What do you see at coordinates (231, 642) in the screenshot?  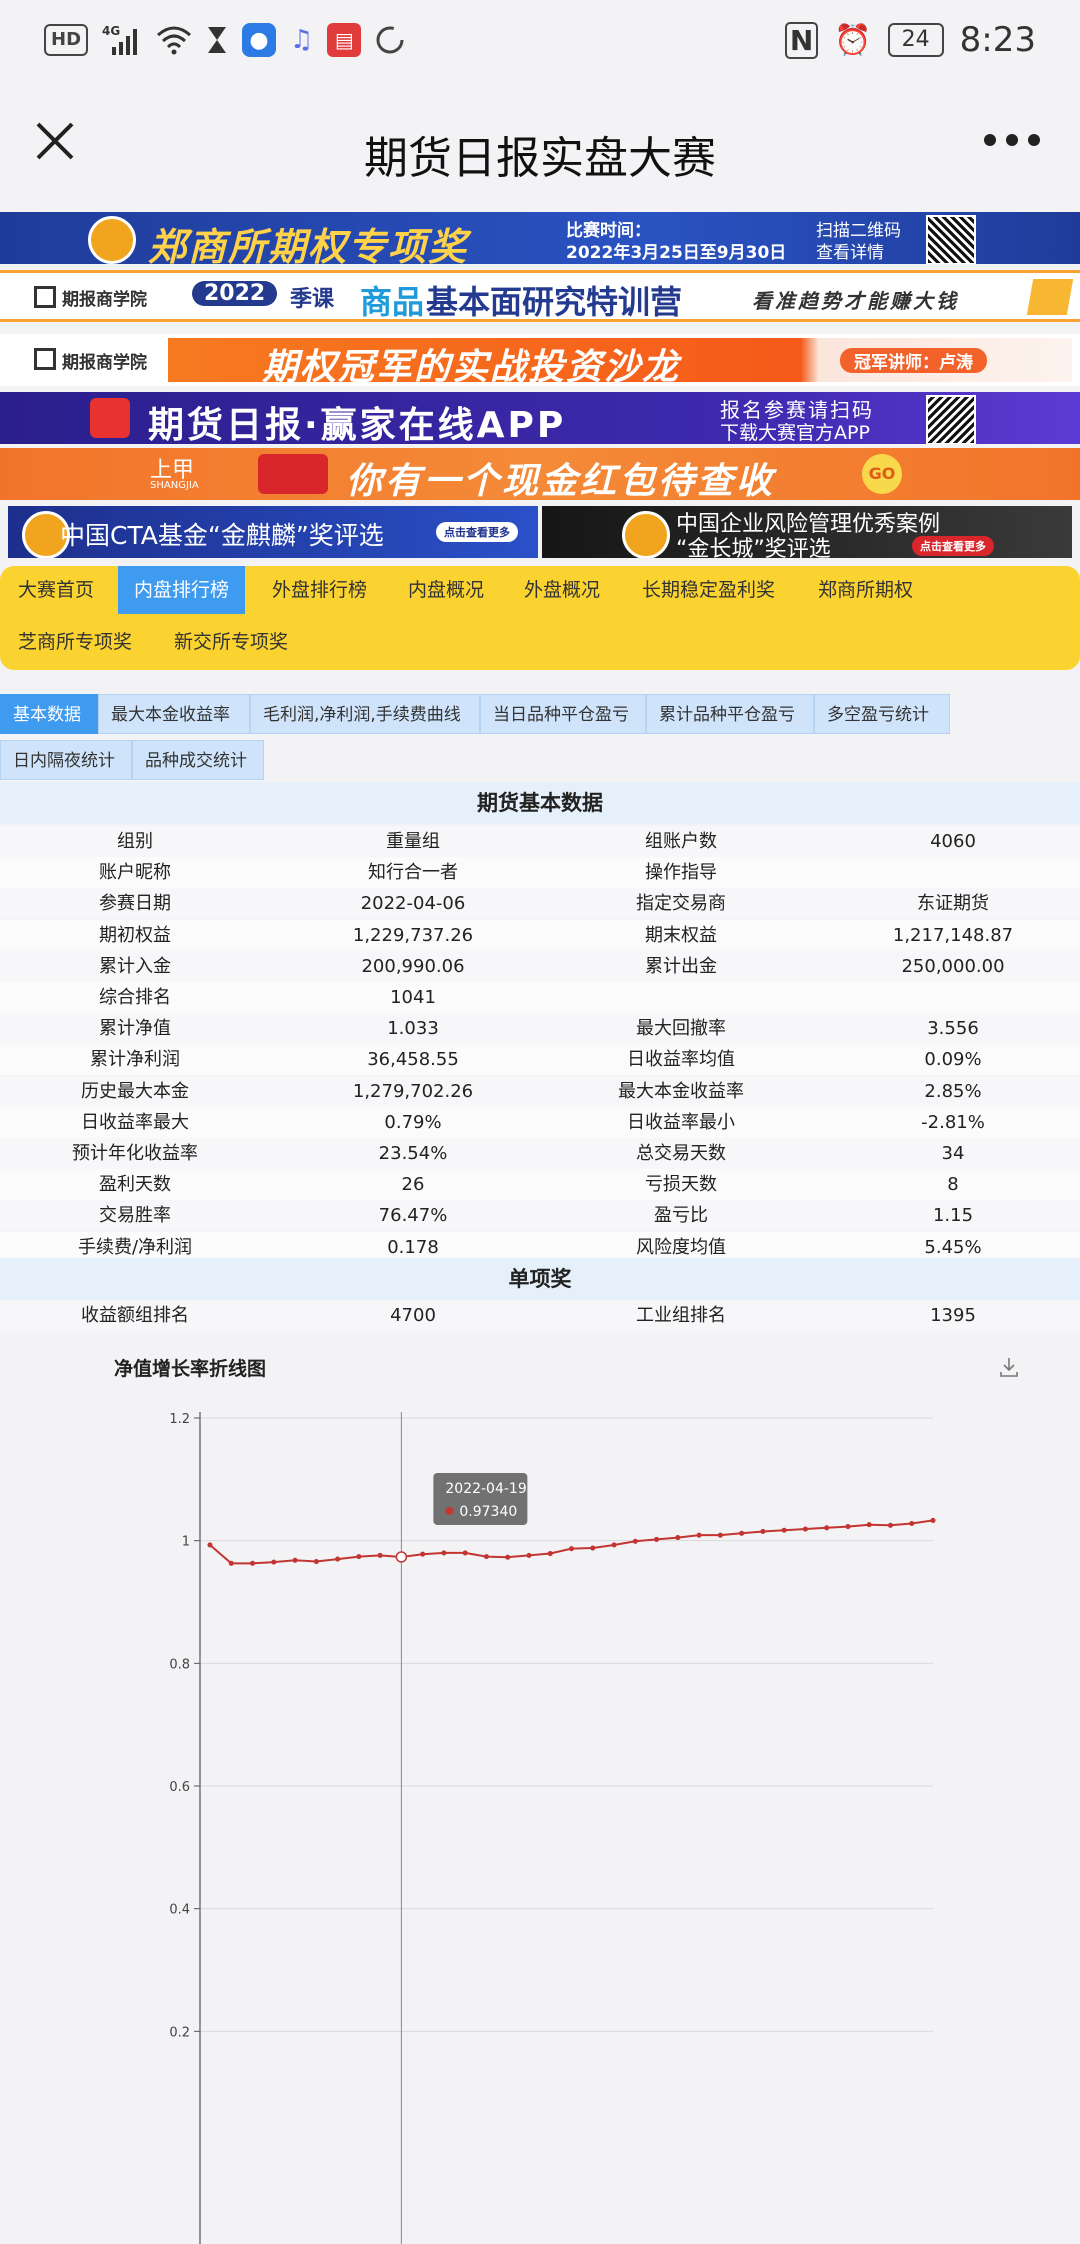 I see `nav-item-sgx-award: 新交所专项奖` at bounding box center [231, 642].